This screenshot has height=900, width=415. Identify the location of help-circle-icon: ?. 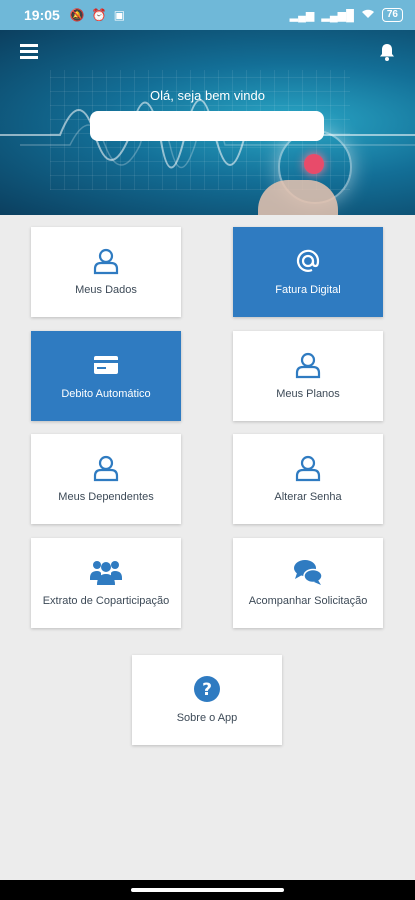
(207, 689).